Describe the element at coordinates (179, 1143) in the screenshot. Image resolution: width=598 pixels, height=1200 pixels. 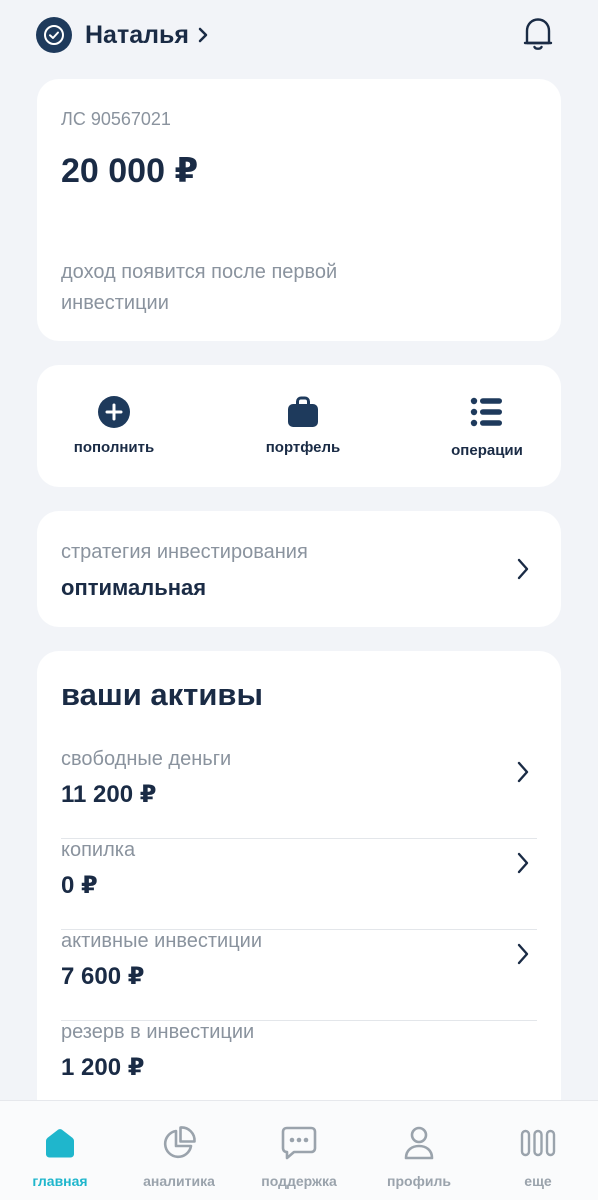
I see `pie-chart-icon` at that location.